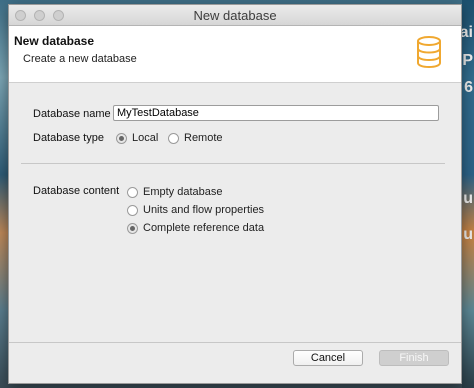 This screenshot has height=388, width=474. I want to click on type-remote-label: Remote, so click(203, 138).